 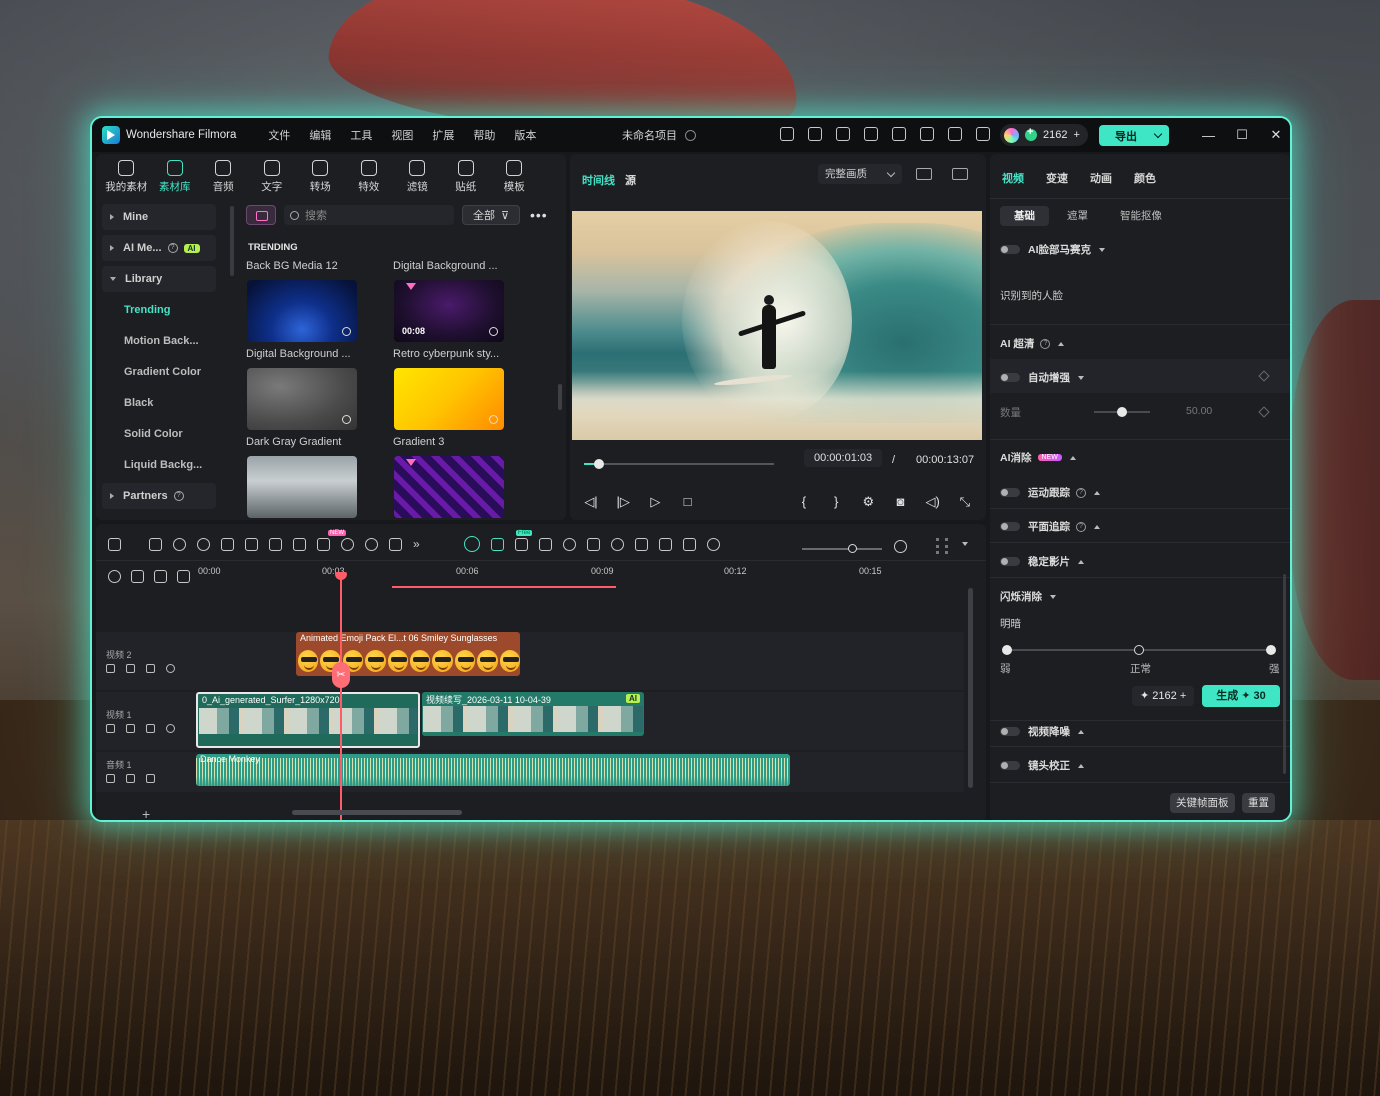 I want to click on flicker-level-slider, so click(x=1139, y=650).